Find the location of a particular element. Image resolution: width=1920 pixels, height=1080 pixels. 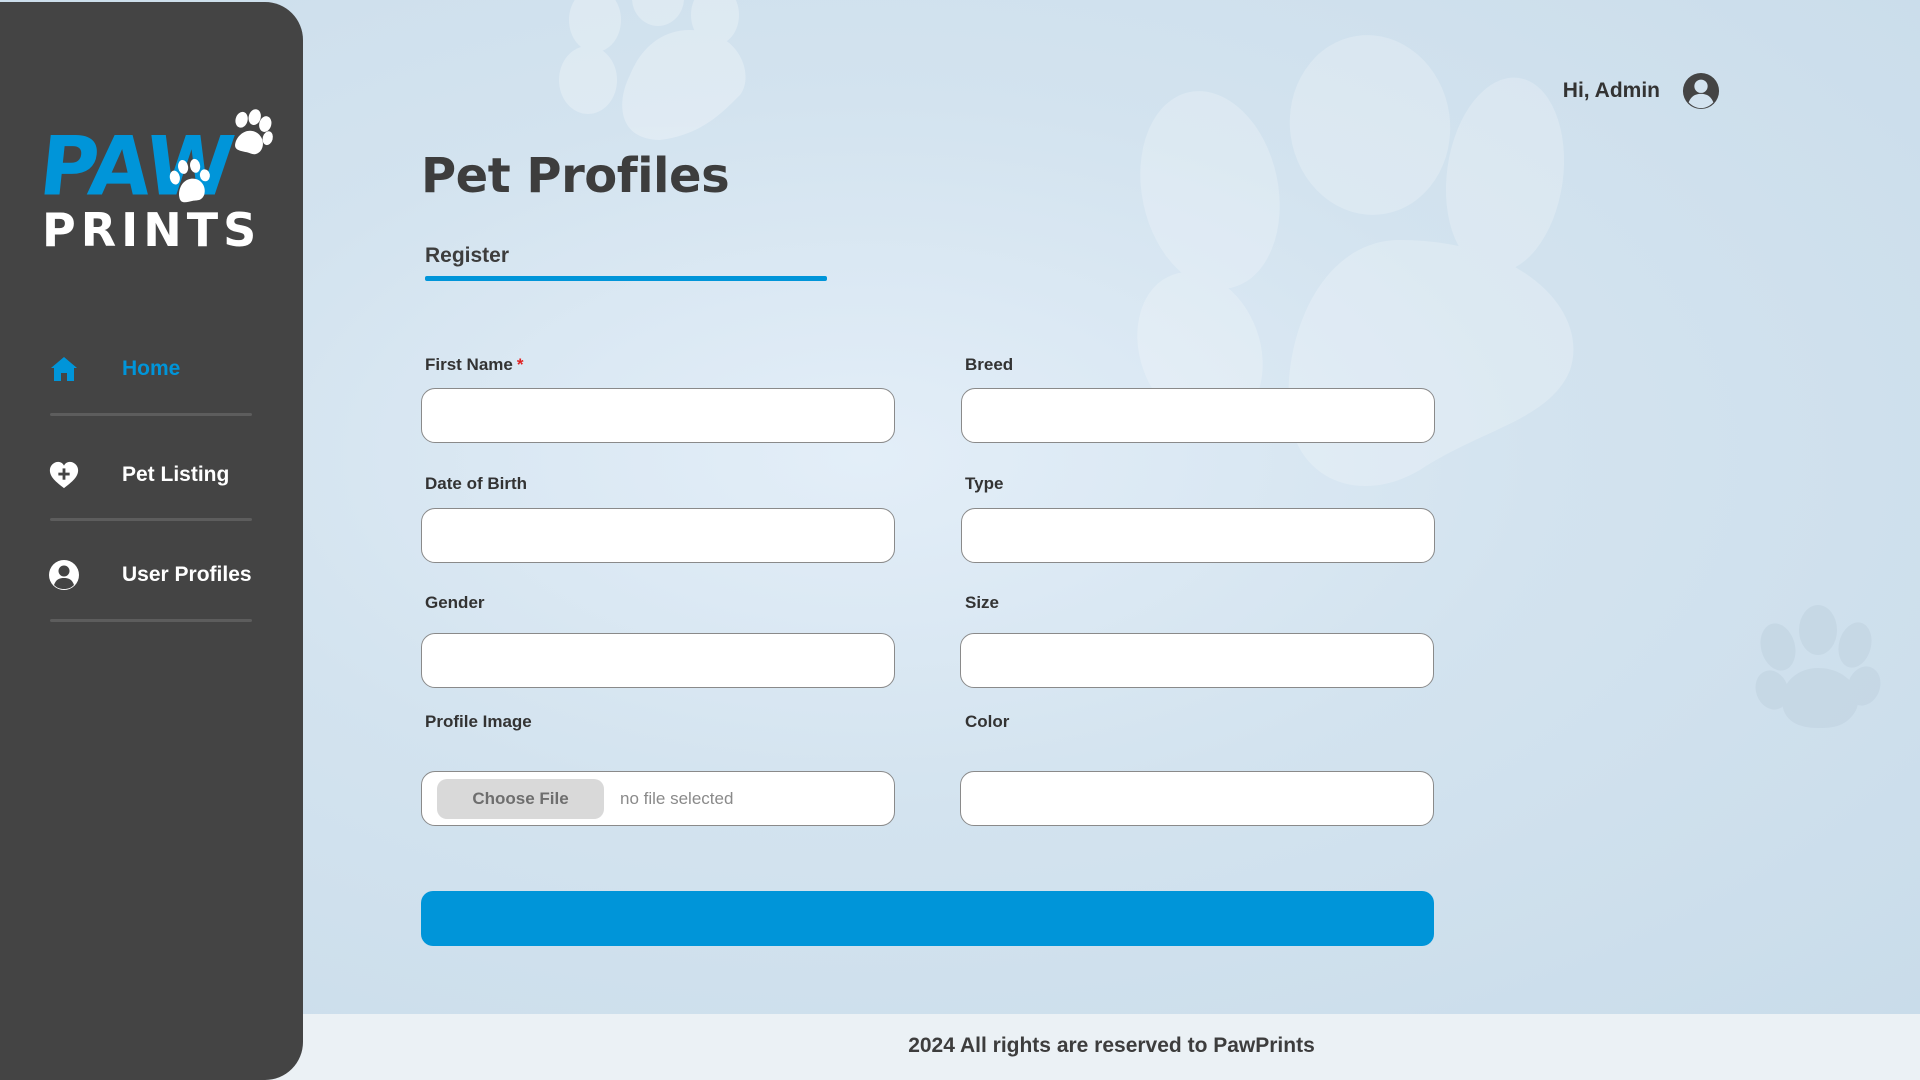

first-name-field is located at coordinates (658, 415).